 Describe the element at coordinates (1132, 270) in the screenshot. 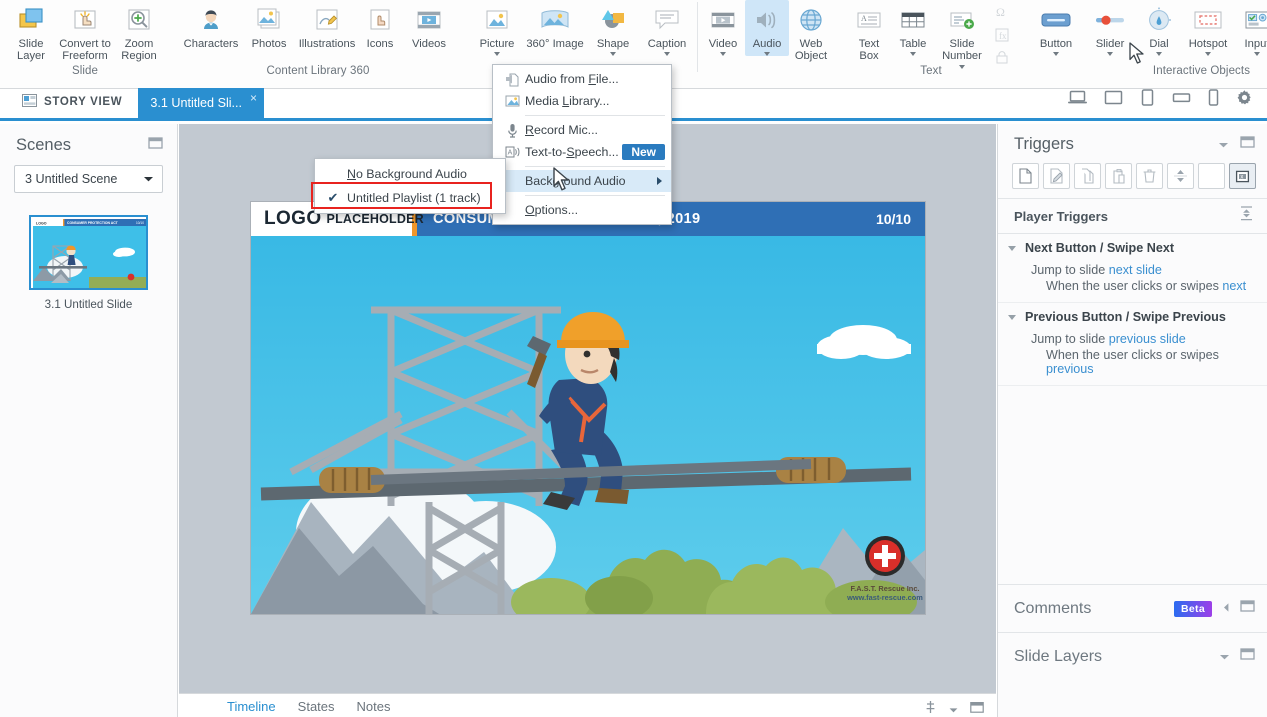

I see `trigger-next-action: Jump to slide next slide` at that location.